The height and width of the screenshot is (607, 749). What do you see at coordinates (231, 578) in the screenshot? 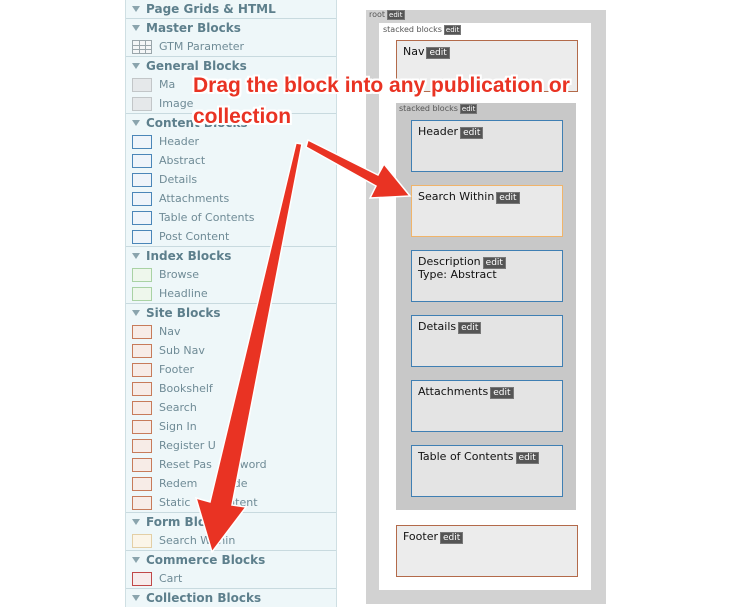
I see `palette-item-cart: Cart` at bounding box center [231, 578].